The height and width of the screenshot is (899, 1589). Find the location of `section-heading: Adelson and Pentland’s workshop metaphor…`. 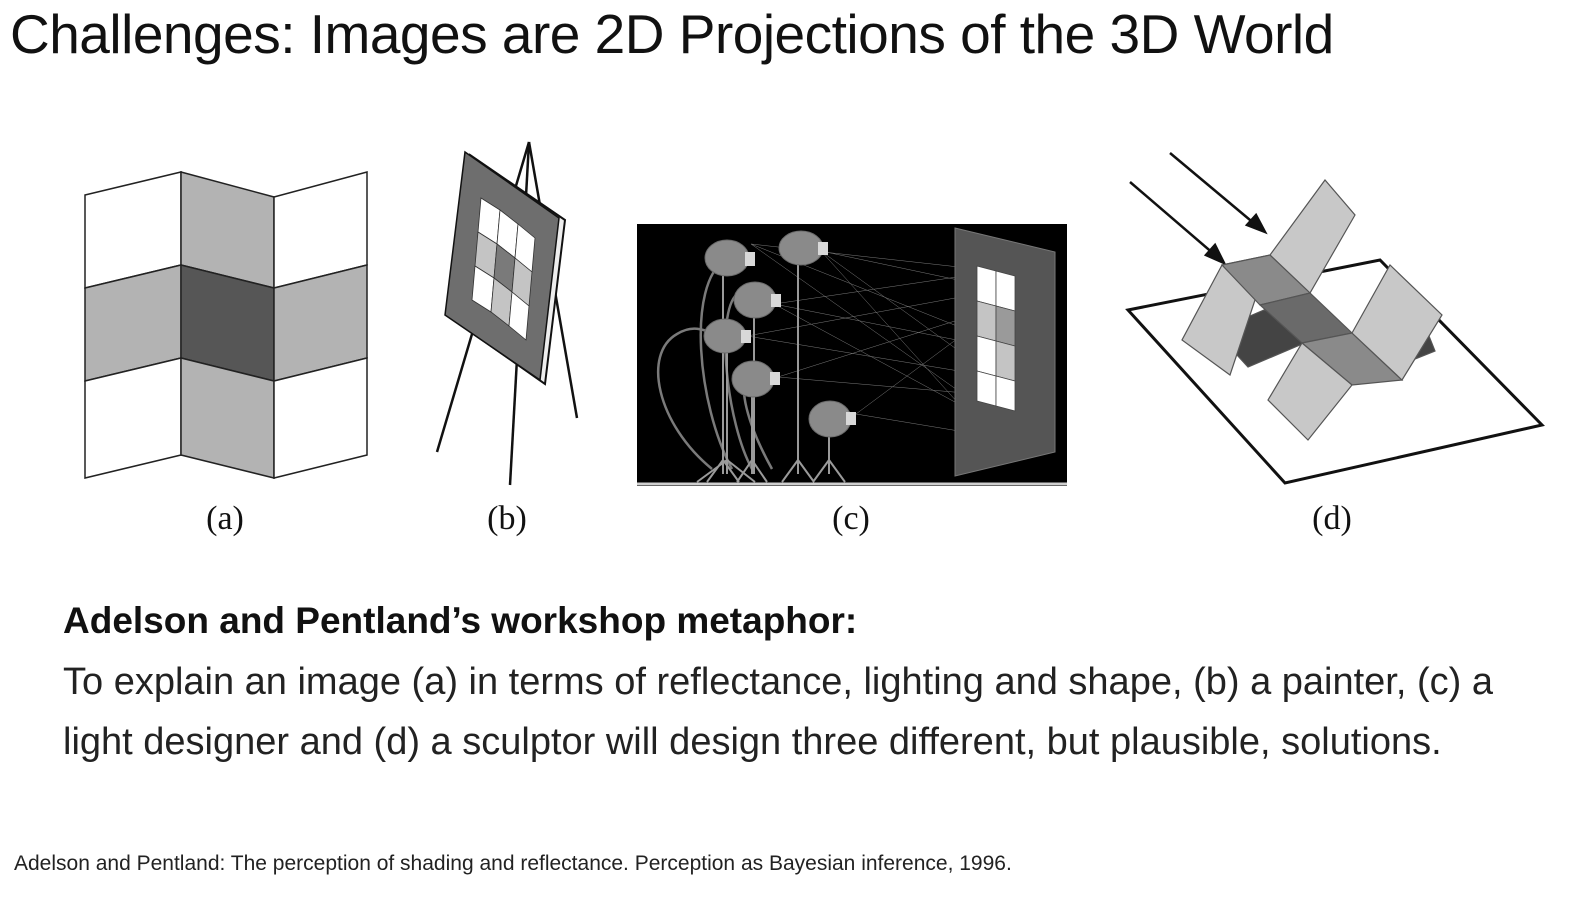

section-heading: Adelson and Pentland’s workshop metaphor… is located at coordinates (460, 620).